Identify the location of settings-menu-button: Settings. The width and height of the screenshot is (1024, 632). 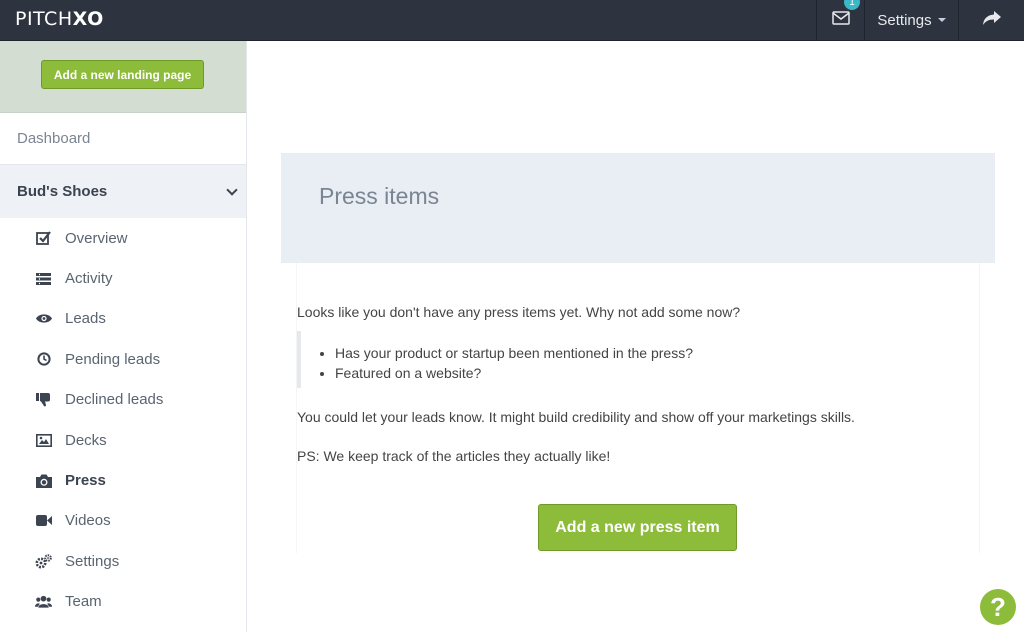
(911, 20).